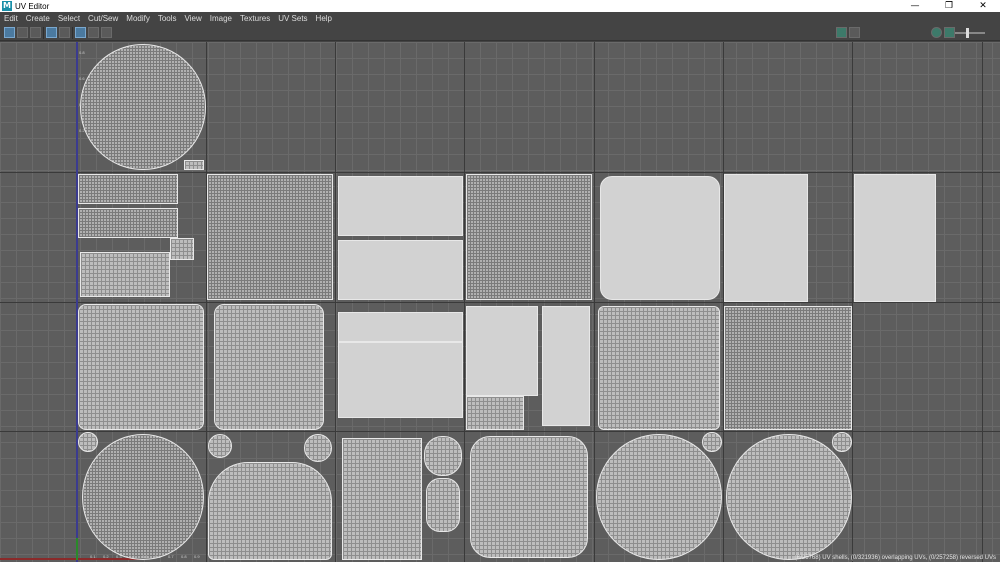  I want to click on u-tick-label: 0.4, so click(132, 556).